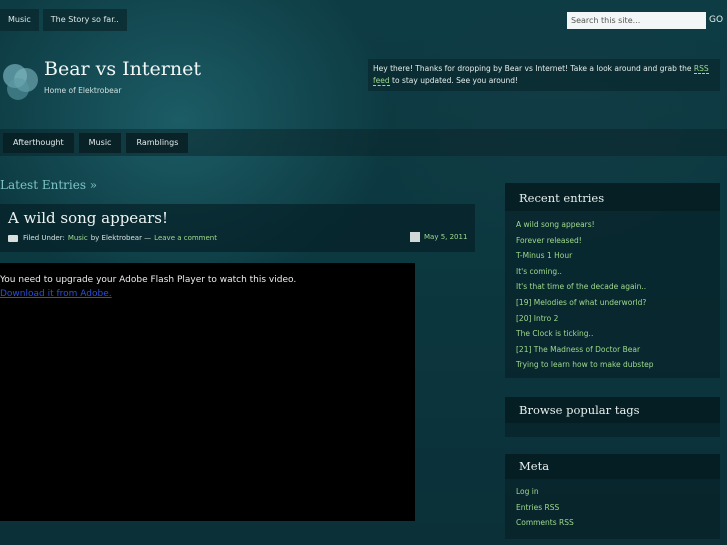 The image size is (727, 545). I want to click on meta-entries-rss-link: Entries RSS, so click(545, 508).